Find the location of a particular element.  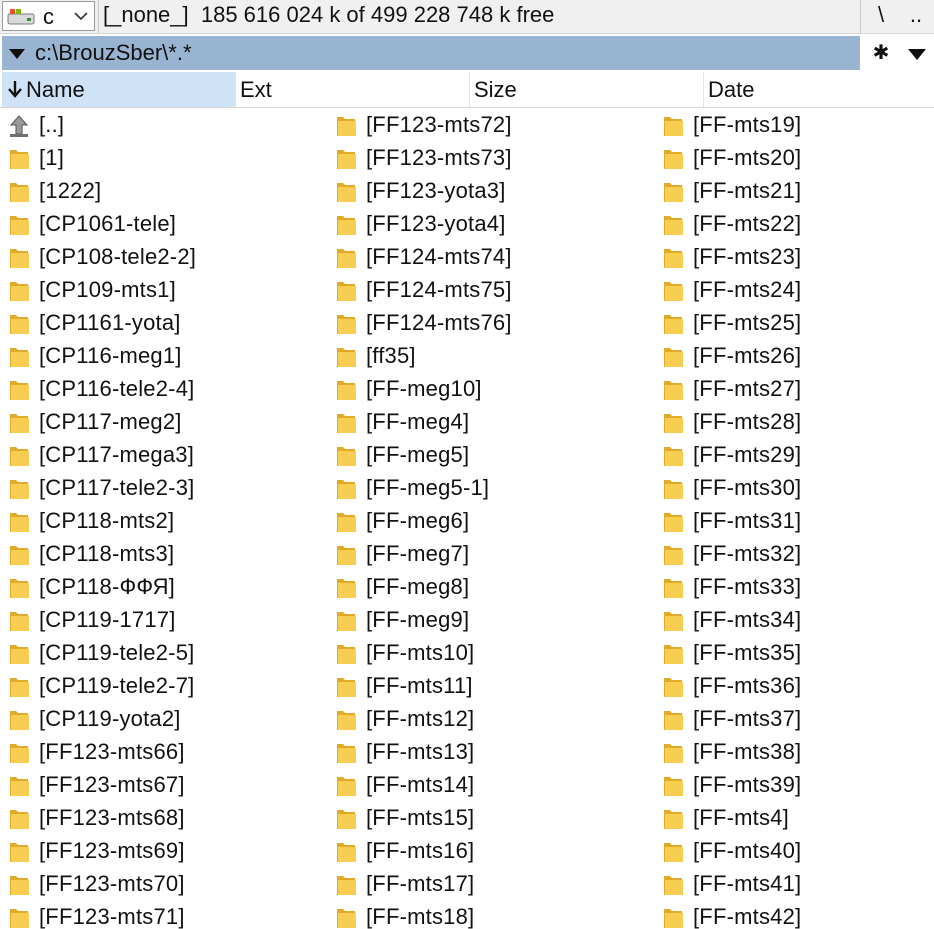

list-item: [FF123-yota3] is located at coordinates (495, 191).